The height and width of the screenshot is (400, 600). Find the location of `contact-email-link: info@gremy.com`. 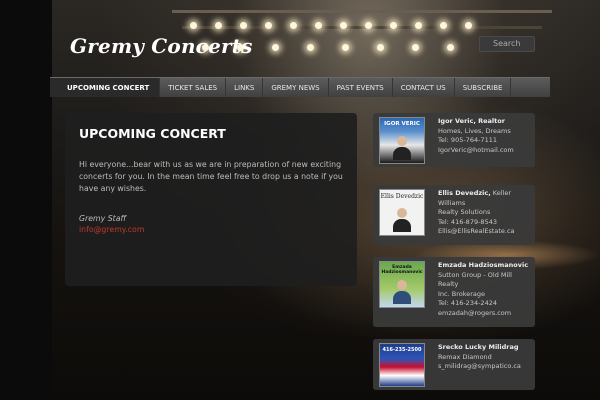

contact-email-link: info@gremy.com is located at coordinates (211, 229).